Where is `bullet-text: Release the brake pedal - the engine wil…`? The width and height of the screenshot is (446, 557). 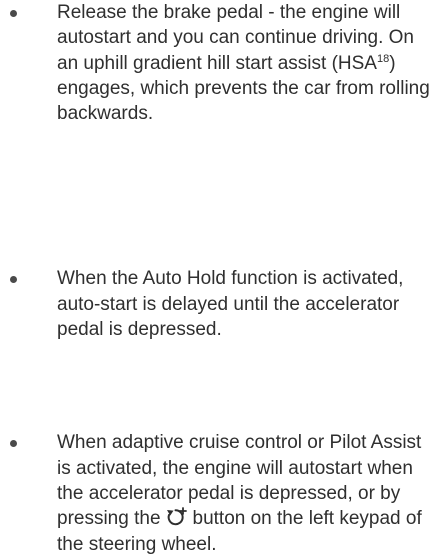
bullet-text: Release the brake pedal - the engine wil… is located at coordinates (236, 38).